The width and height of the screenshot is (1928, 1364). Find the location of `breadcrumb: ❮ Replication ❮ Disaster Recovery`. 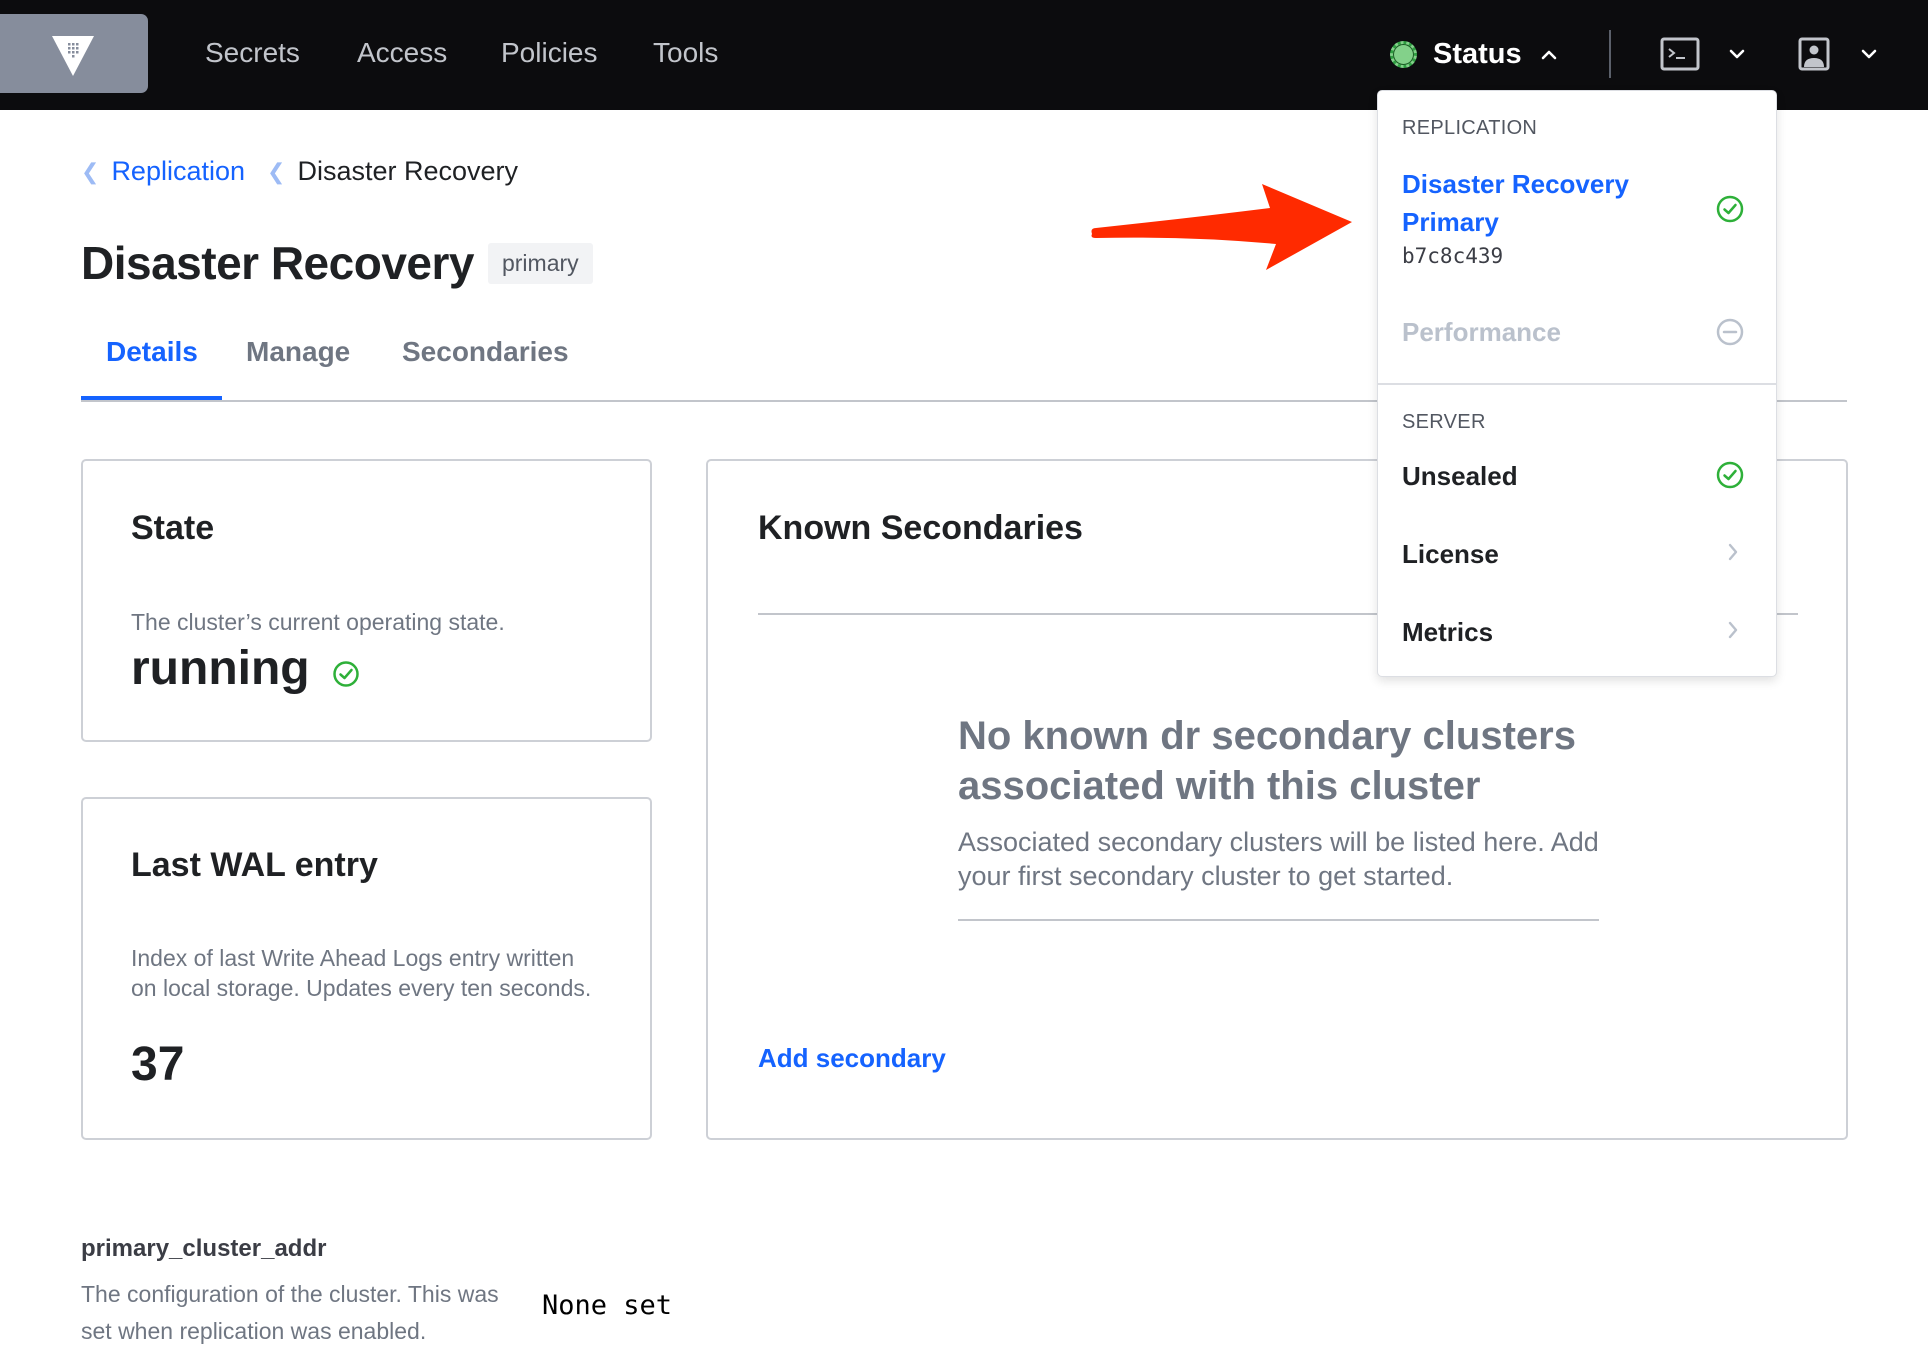

breadcrumb: ❮ Replication ❮ Disaster Recovery is located at coordinates (299, 171).